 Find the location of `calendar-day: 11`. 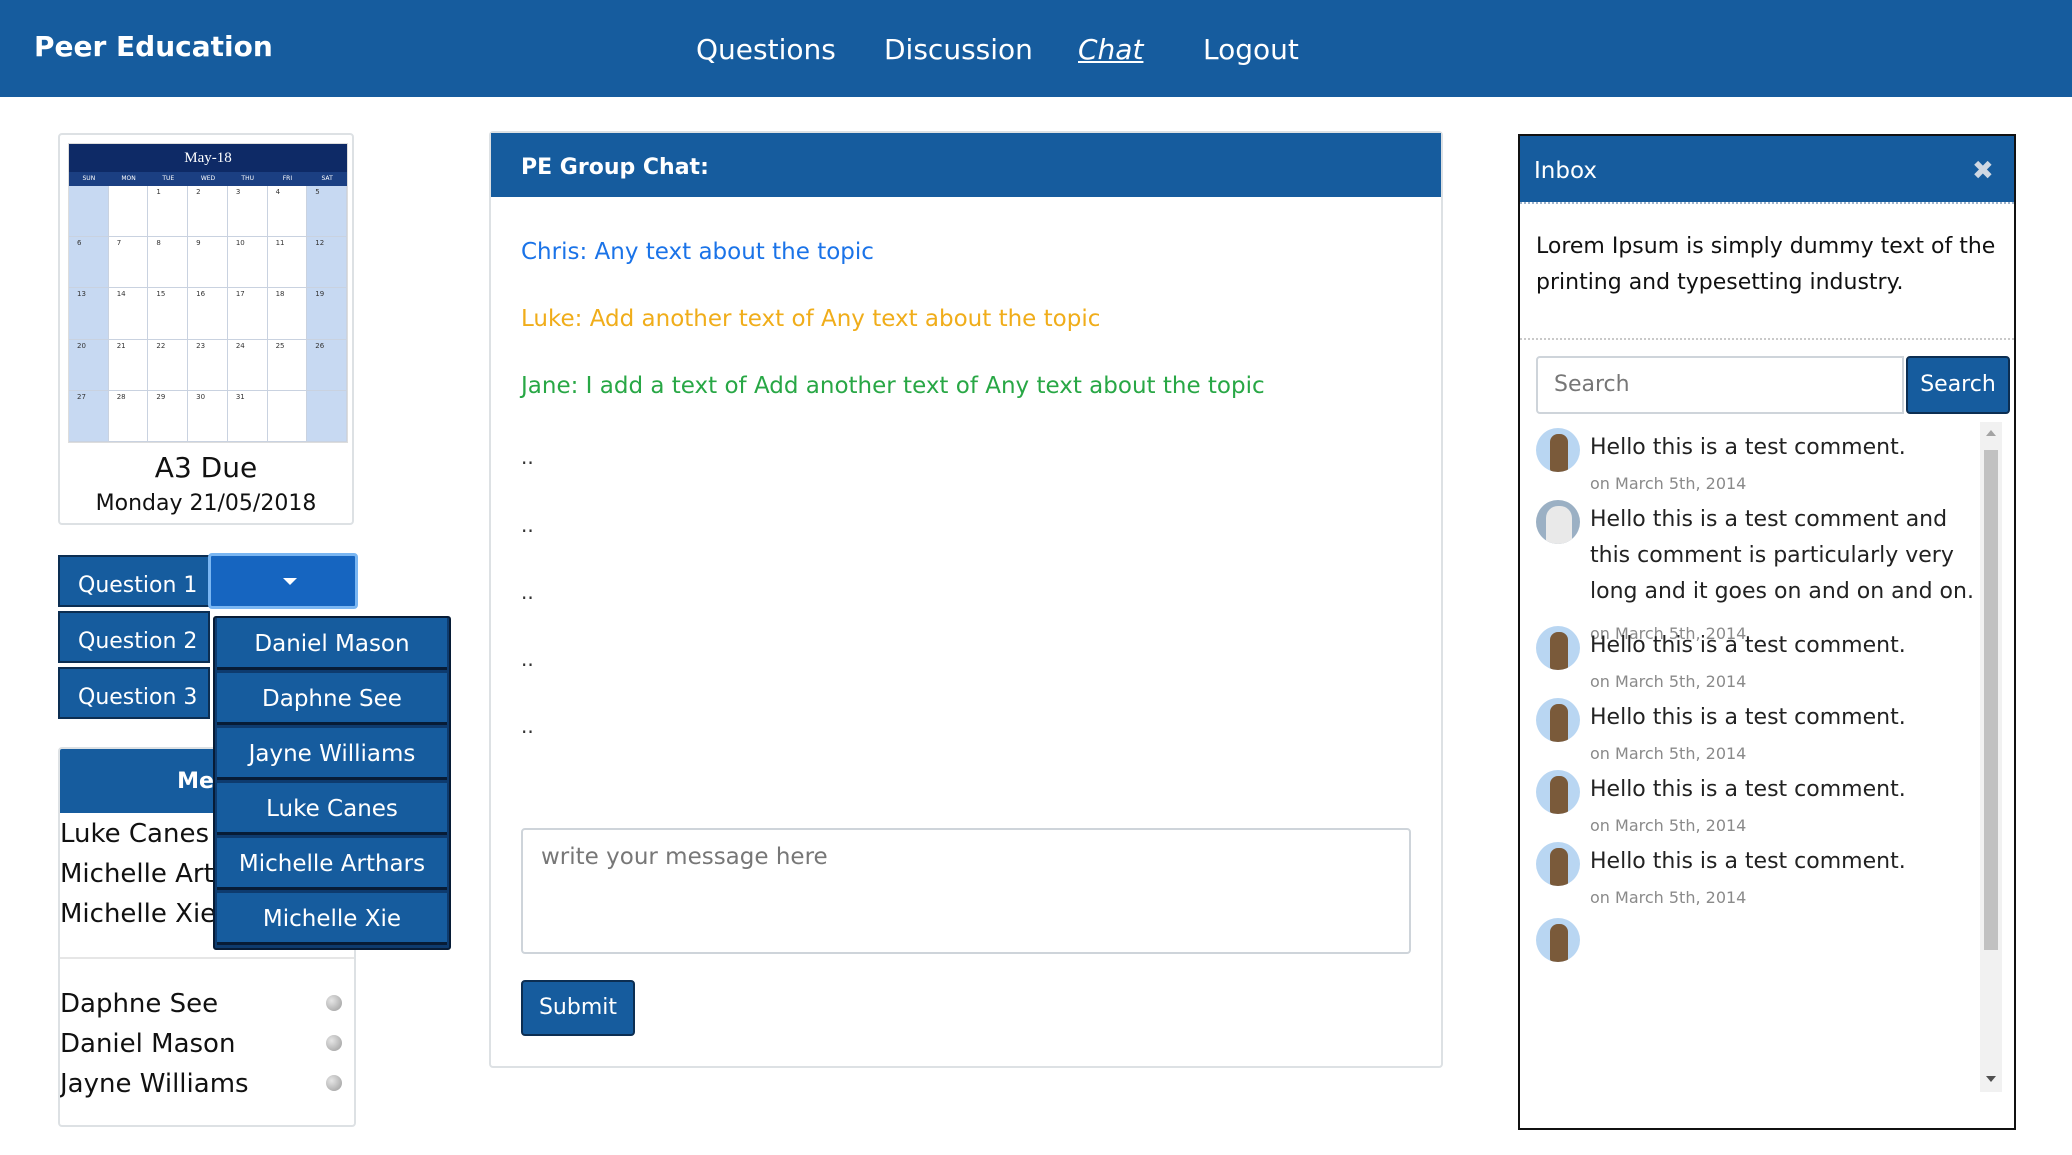

calendar-day: 11 is located at coordinates (287, 263).